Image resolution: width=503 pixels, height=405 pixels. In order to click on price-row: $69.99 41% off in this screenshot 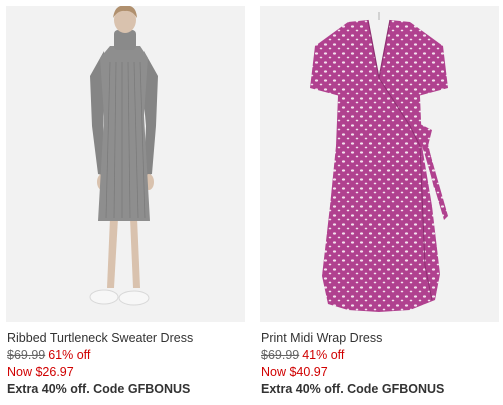, I will do `click(302, 355)`.